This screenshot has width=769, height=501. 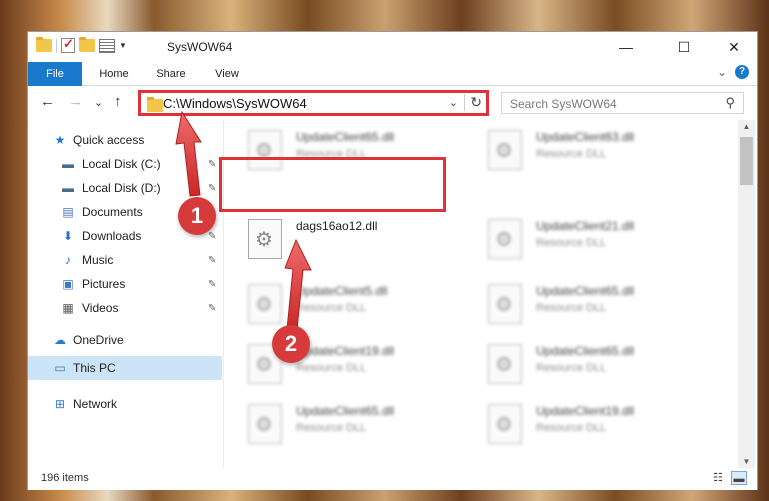 What do you see at coordinates (94, 368) in the screenshot?
I see `nav-item-label: This PC` at bounding box center [94, 368].